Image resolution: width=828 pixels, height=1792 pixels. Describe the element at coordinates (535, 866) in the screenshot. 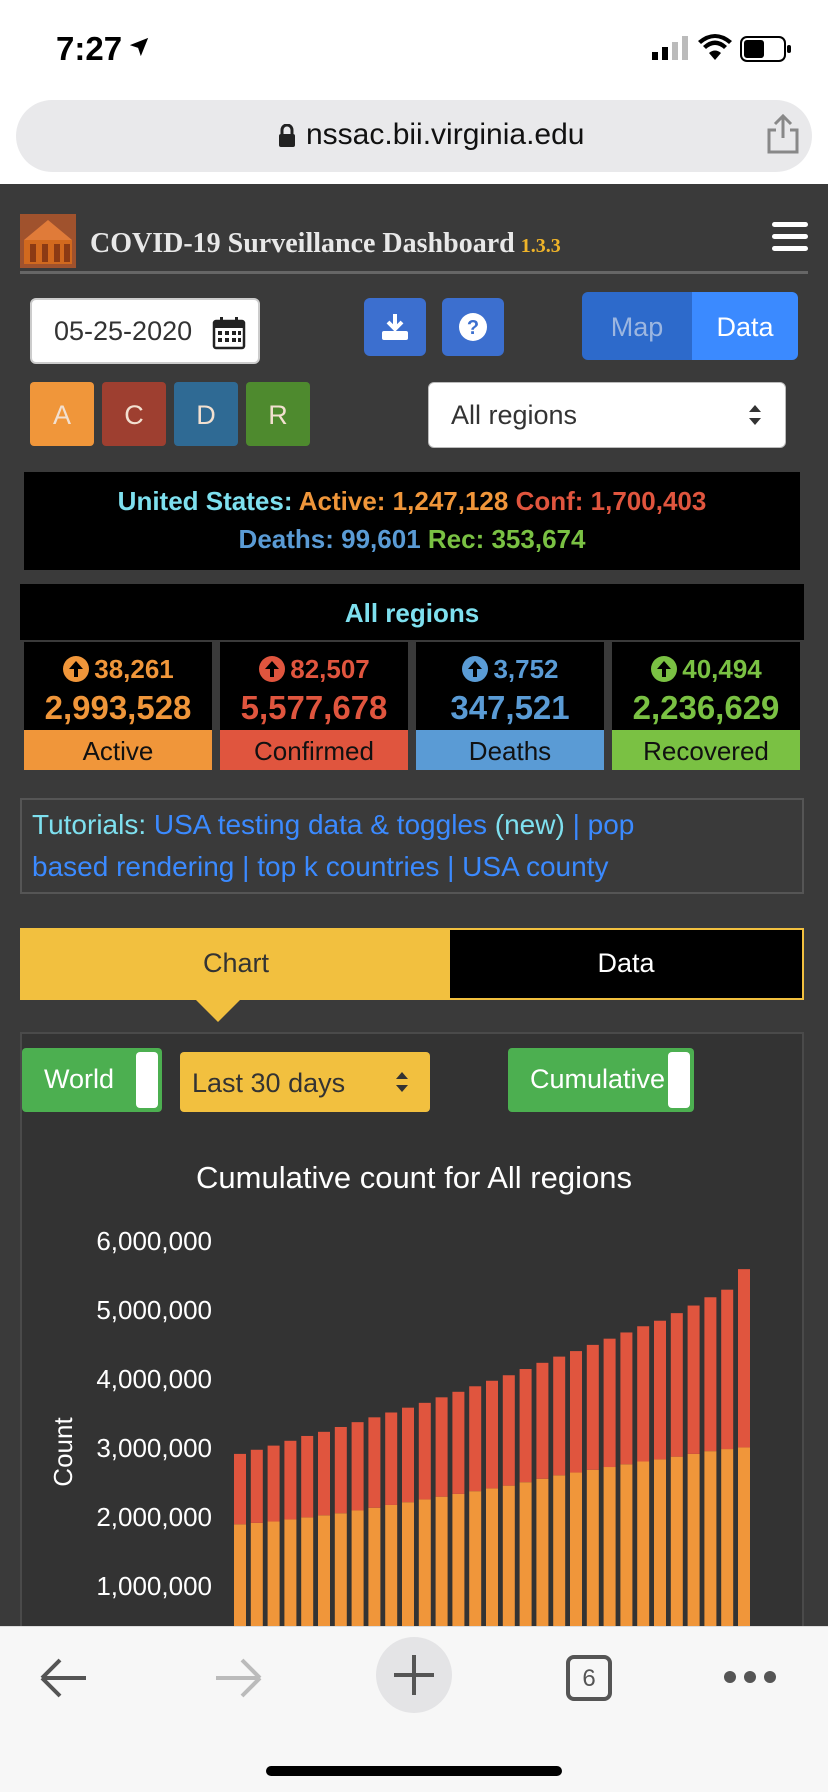

I see `tutorial-link-usa-county: USA county` at that location.